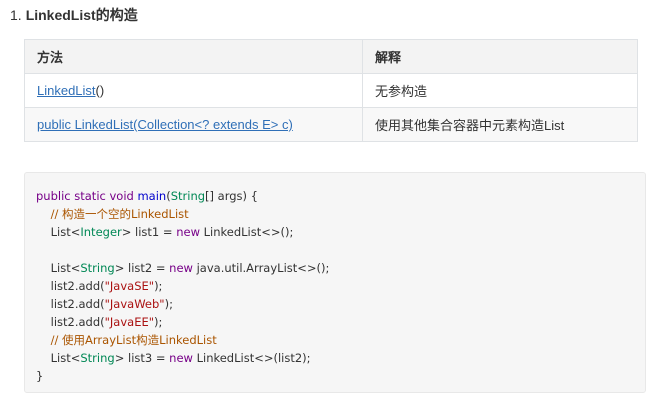  Describe the element at coordinates (106, 322) in the screenshot. I see `code-line: list2.add("JavaEE");` at that location.